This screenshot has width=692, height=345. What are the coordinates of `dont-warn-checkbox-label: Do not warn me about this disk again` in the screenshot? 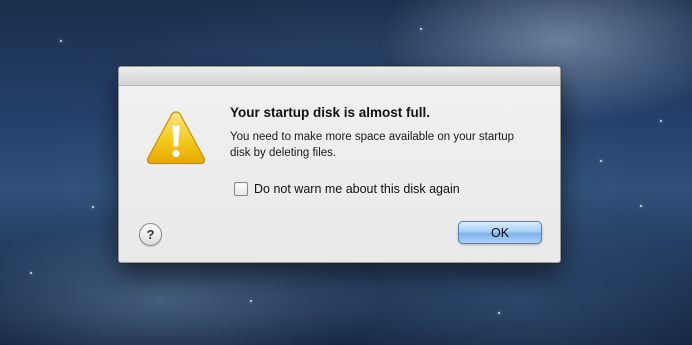 It's located at (357, 189).